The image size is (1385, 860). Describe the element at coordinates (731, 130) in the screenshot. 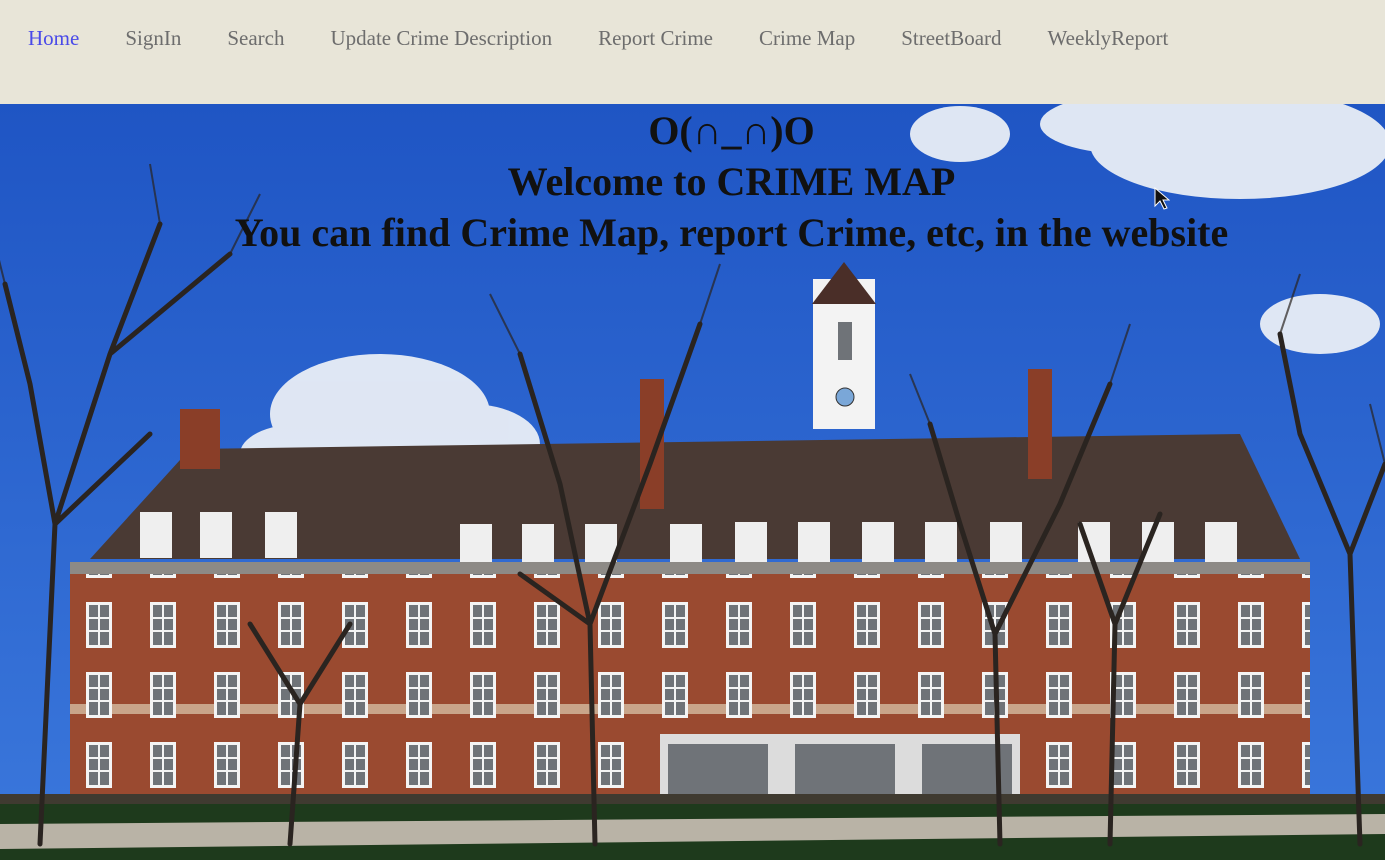

I see `emoticon-heading: O(∩_∩)O` at that location.